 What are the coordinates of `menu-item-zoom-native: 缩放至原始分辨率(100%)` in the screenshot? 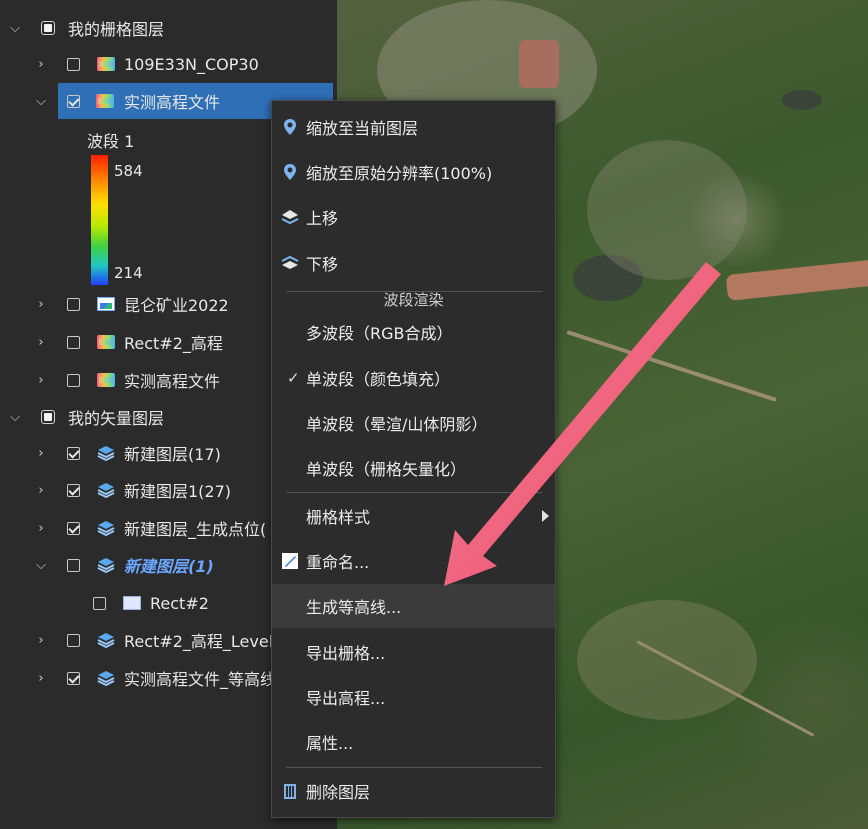 It's located at (413, 172).